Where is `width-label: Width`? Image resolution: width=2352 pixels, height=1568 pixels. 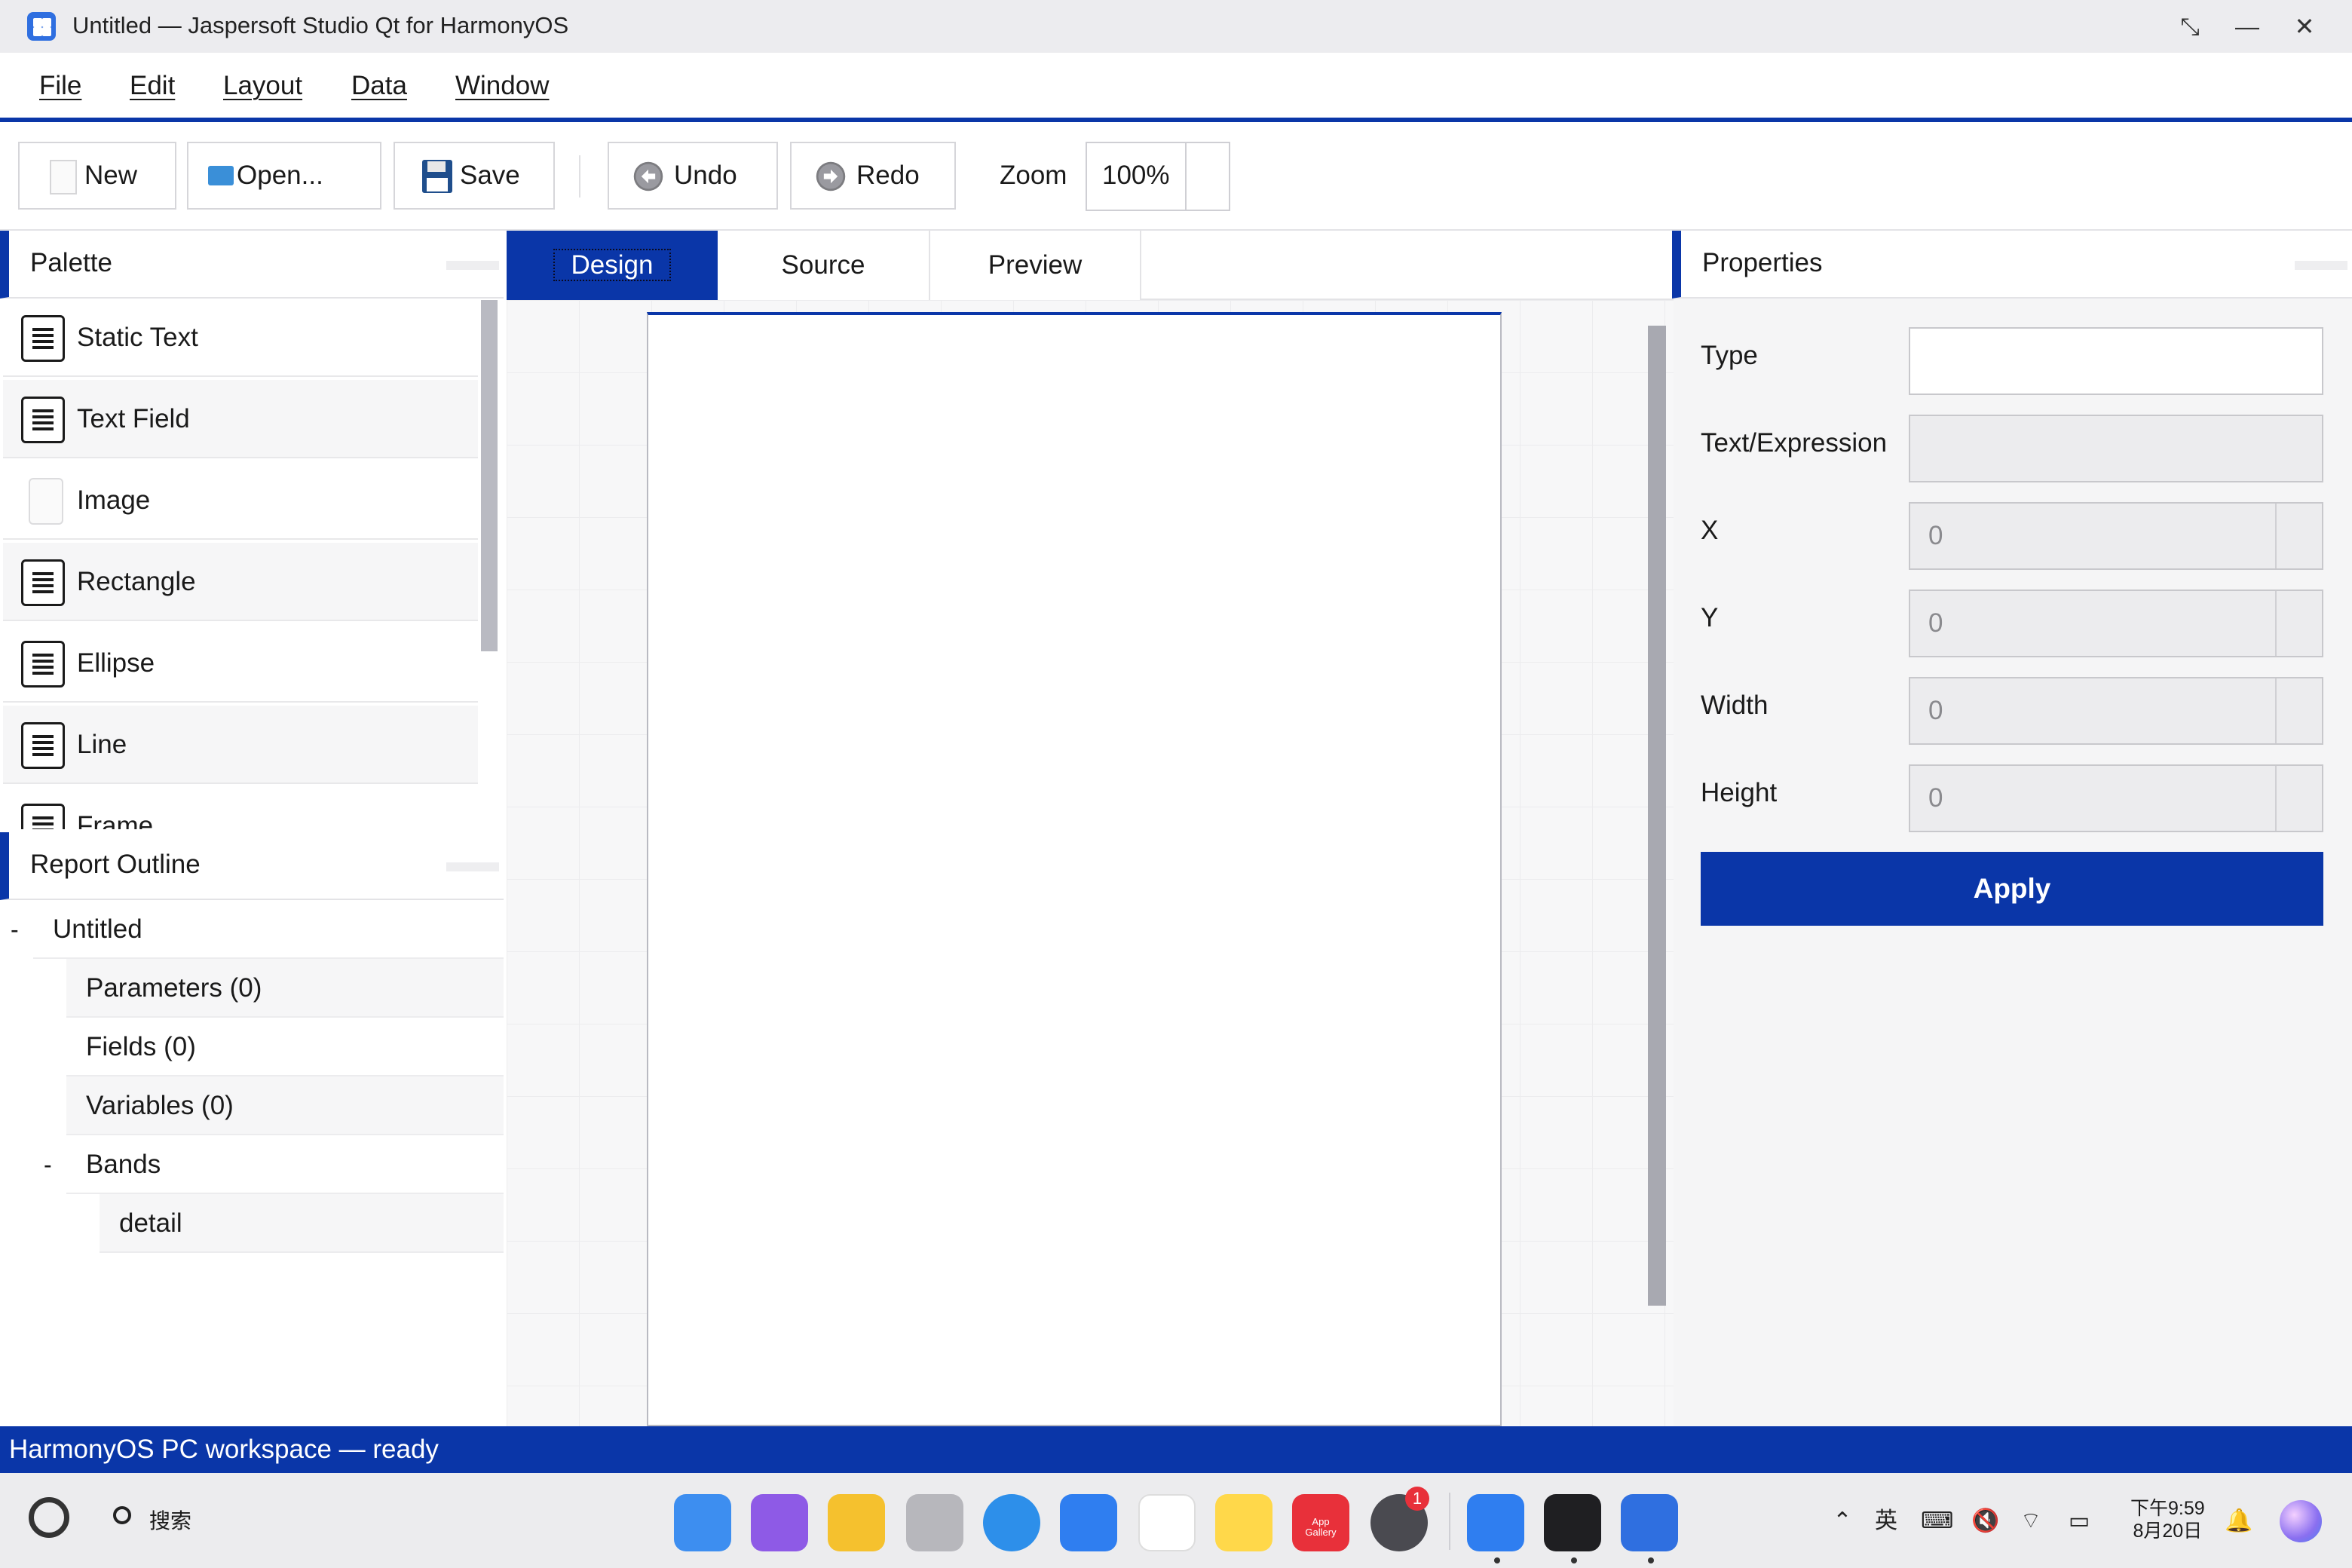
width-label: Width is located at coordinates (1735, 705).